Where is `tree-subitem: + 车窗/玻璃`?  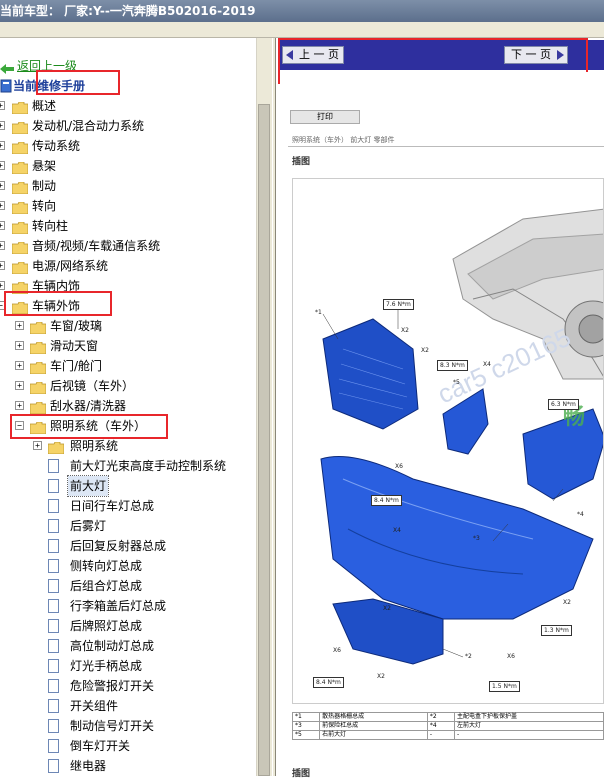
tree-subitem: + 车窗/玻璃 is located at coordinates (128, 326).